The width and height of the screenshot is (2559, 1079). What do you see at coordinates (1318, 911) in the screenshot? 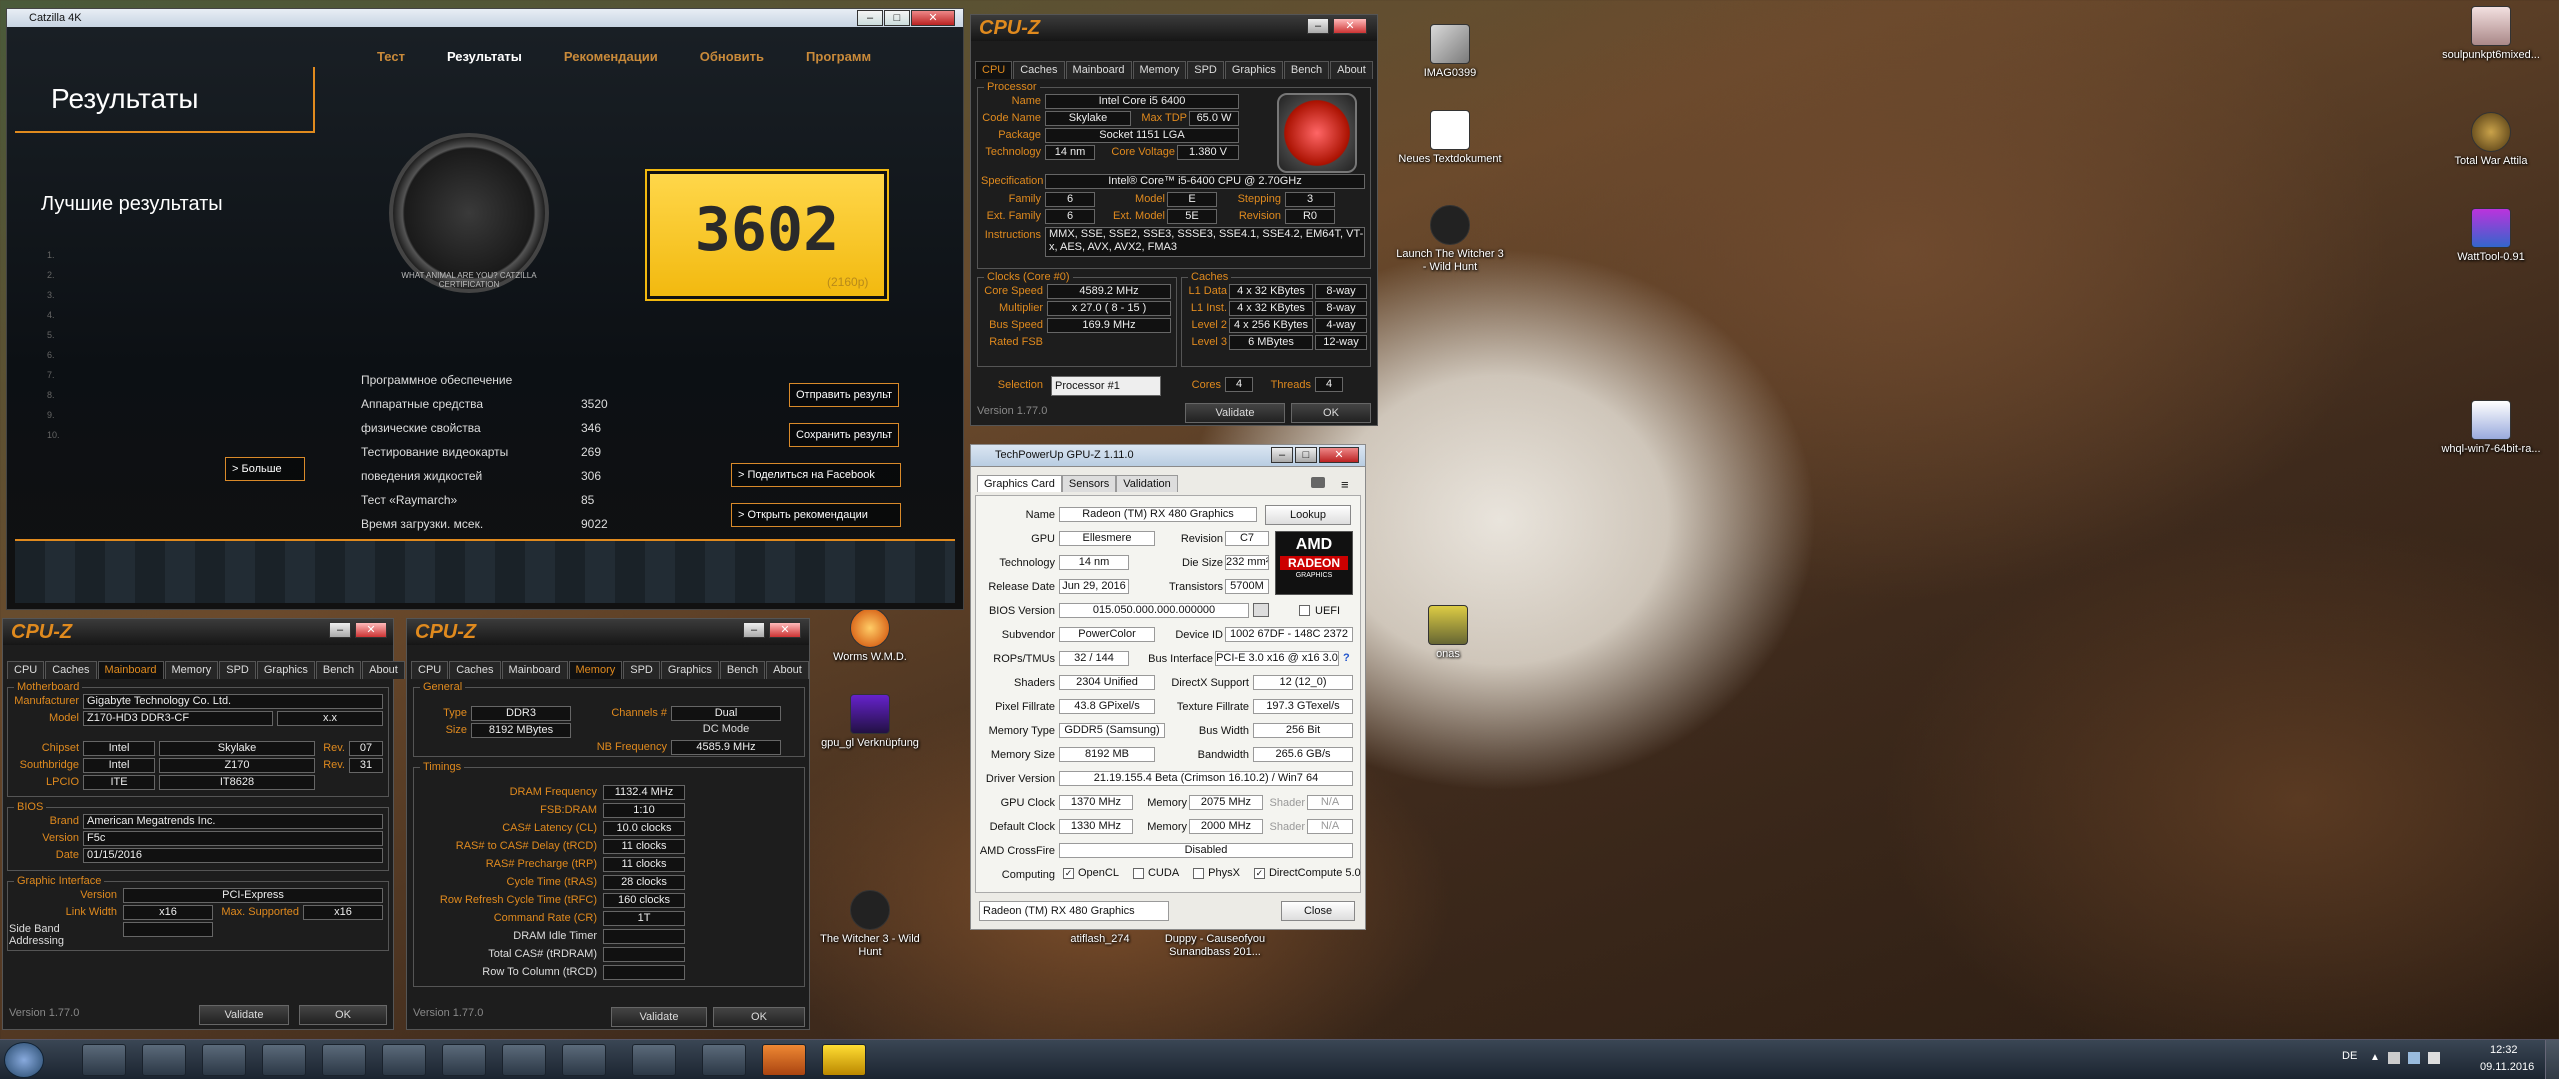
I see `close-gpuz-button: Close` at bounding box center [1318, 911].